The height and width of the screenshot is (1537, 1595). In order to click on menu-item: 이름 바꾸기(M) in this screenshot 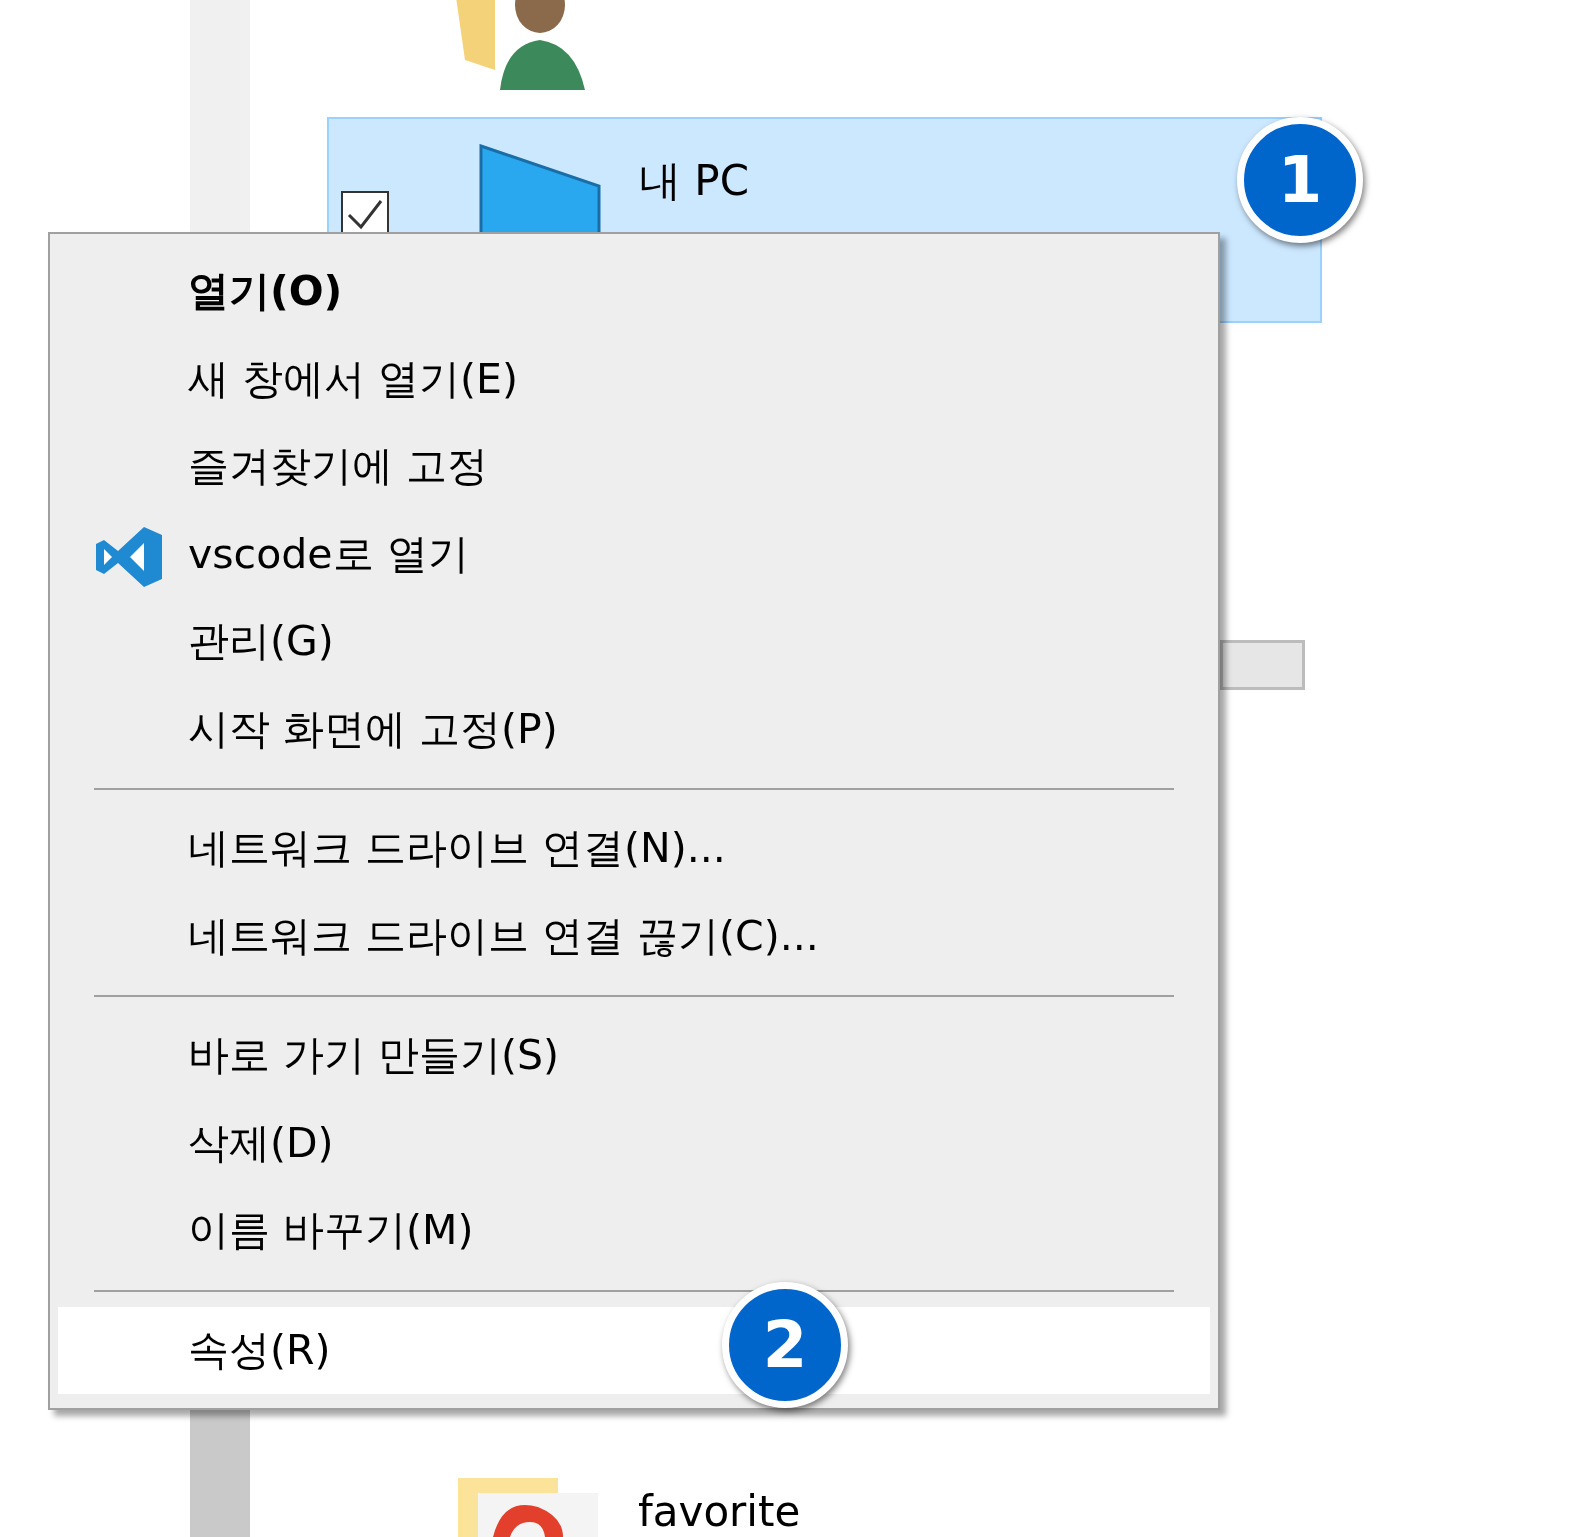, I will do `click(634, 1231)`.